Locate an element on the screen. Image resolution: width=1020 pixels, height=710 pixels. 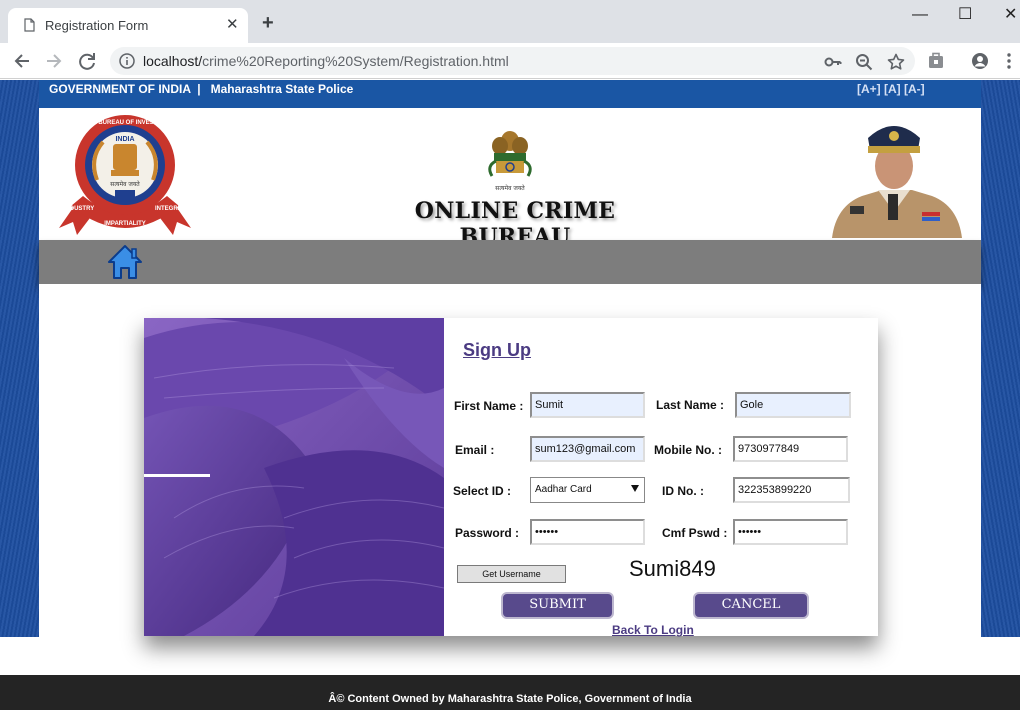
back-arrow-icon is located at coordinates (22, 61).